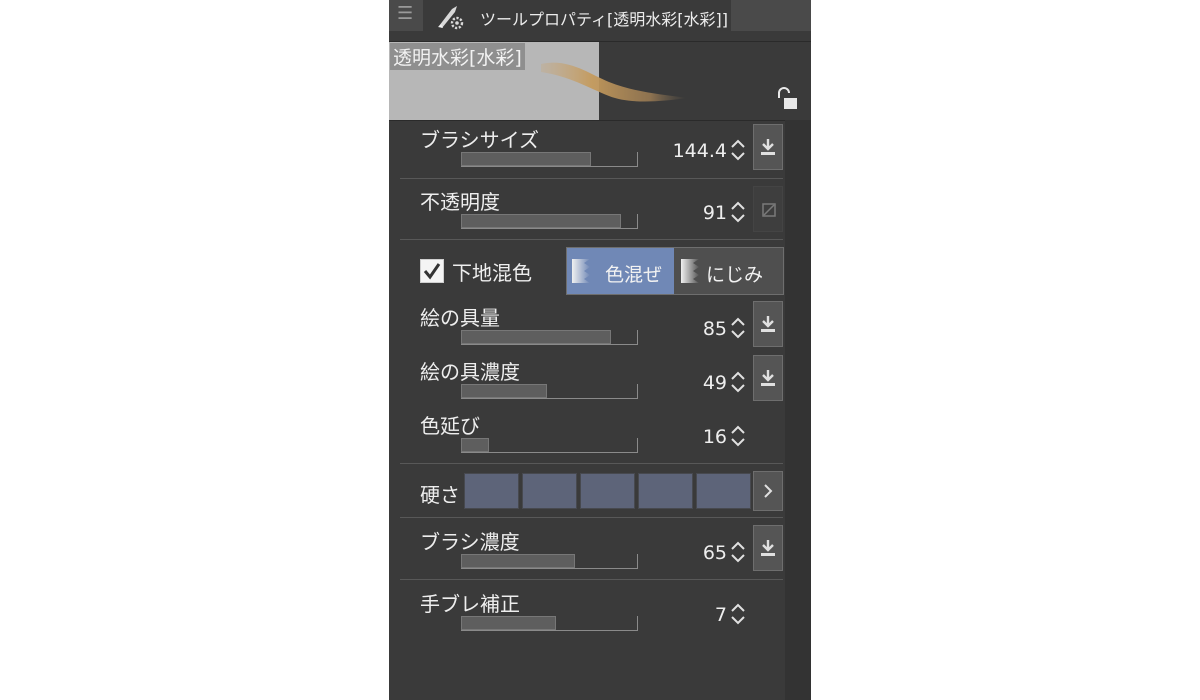 The width and height of the screenshot is (1200, 700). What do you see at coordinates (460, 202) in the screenshot?
I see `opacity-label: 不透明度` at bounding box center [460, 202].